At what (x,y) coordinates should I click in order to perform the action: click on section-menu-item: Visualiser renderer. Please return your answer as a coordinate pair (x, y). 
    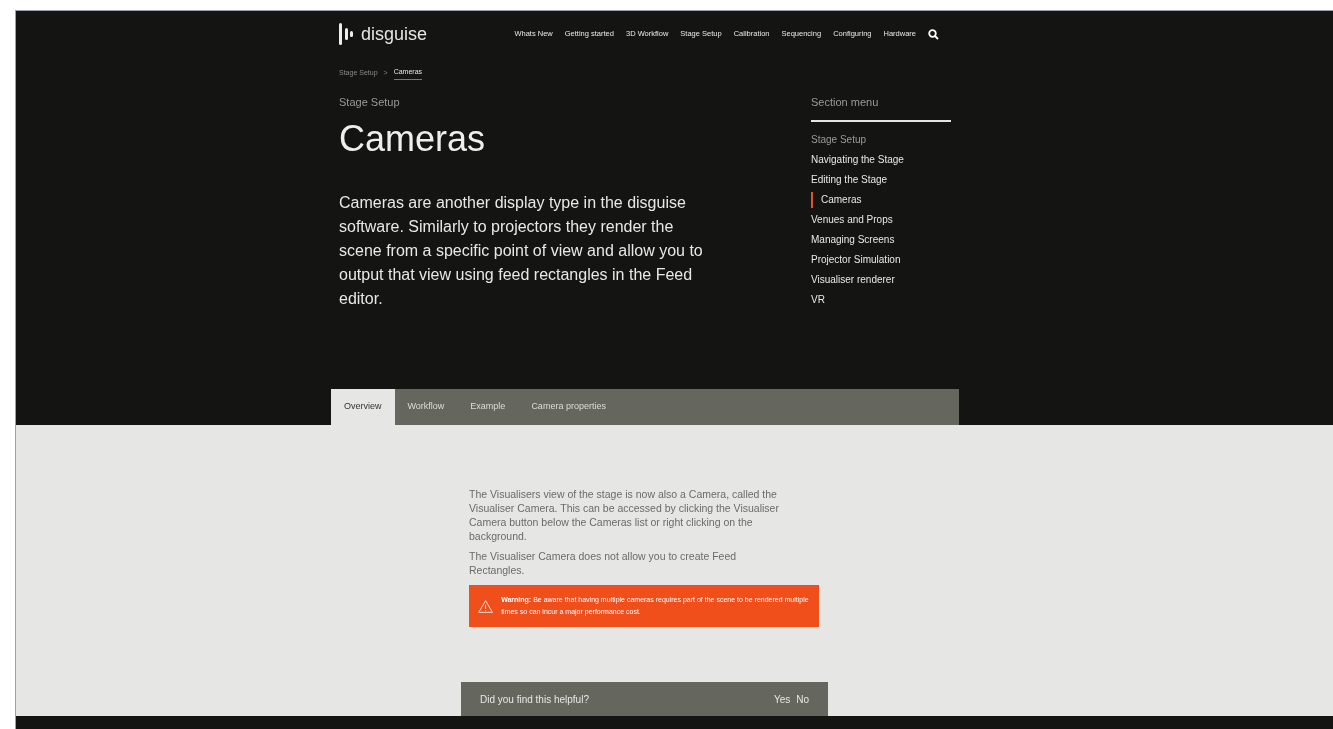
    Looking at the image, I should click on (881, 280).